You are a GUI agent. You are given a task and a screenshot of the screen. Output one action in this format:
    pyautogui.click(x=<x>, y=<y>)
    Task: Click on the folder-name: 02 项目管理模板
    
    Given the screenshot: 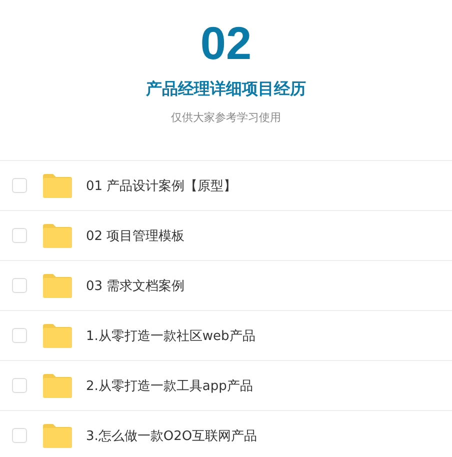 What is the action you would take?
    pyautogui.click(x=135, y=235)
    